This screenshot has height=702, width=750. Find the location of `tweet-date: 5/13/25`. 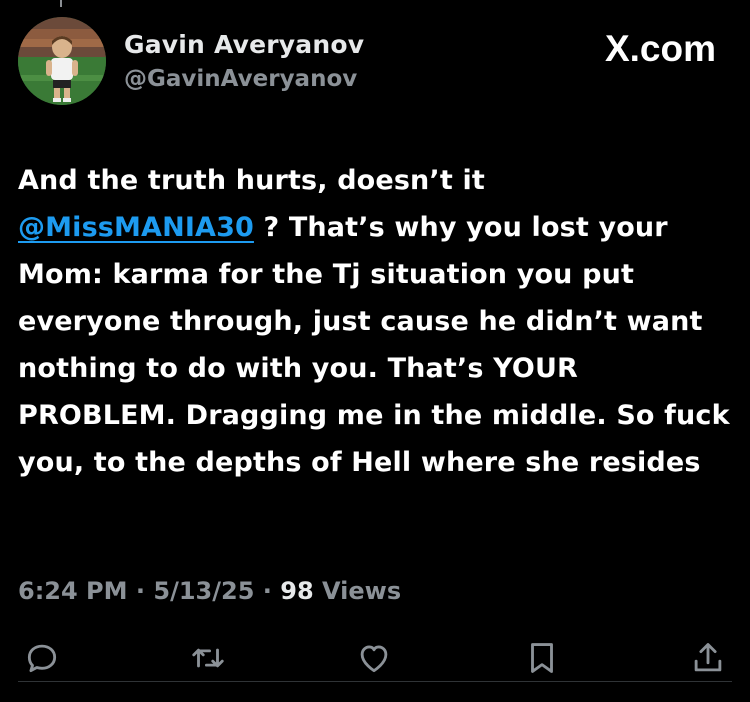

tweet-date: 5/13/25 is located at coordinates (203, 591).